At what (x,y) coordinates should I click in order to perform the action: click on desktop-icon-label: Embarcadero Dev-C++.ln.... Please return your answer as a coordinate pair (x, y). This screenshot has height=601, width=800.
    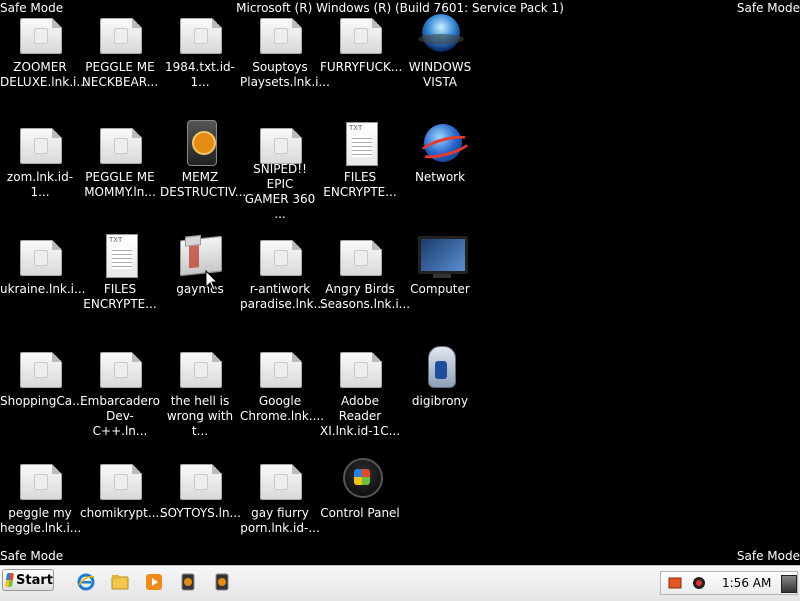
    Looking at the image, I should click on (120, 416).